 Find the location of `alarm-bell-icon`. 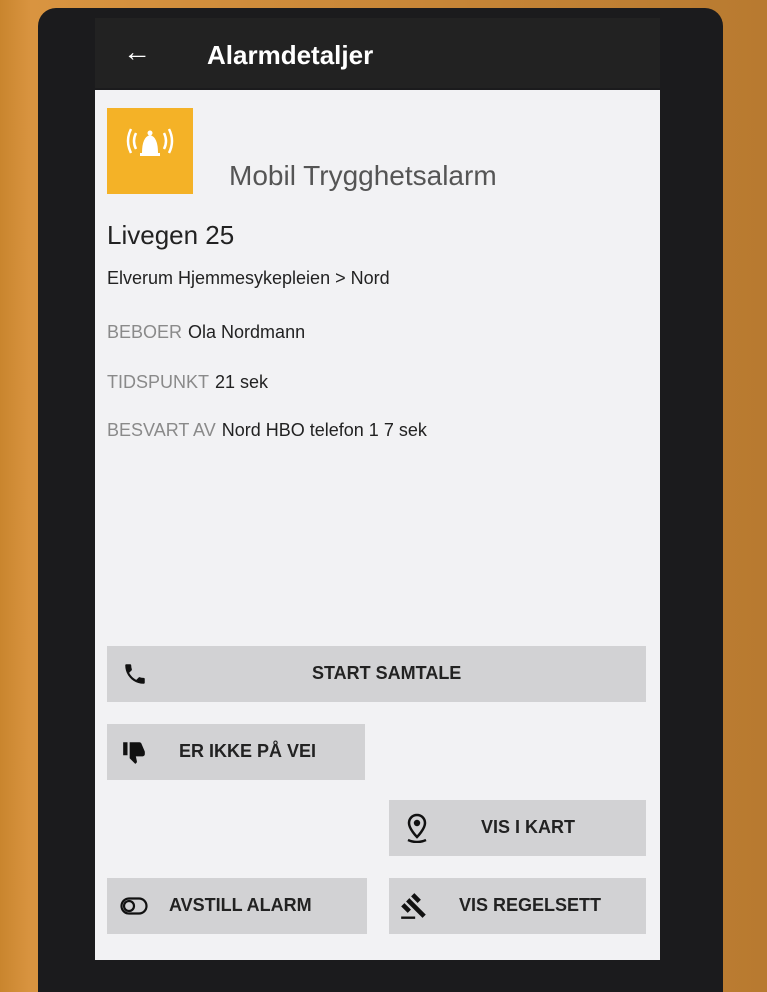

alarm-bell-icon is located at coordinates (150, 142).